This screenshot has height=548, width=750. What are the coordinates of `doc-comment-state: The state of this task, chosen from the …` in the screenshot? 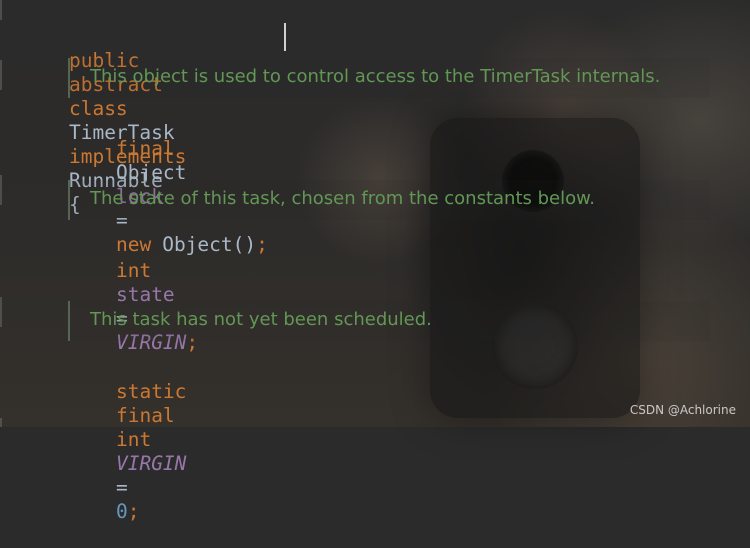 It's located at (389, 200).